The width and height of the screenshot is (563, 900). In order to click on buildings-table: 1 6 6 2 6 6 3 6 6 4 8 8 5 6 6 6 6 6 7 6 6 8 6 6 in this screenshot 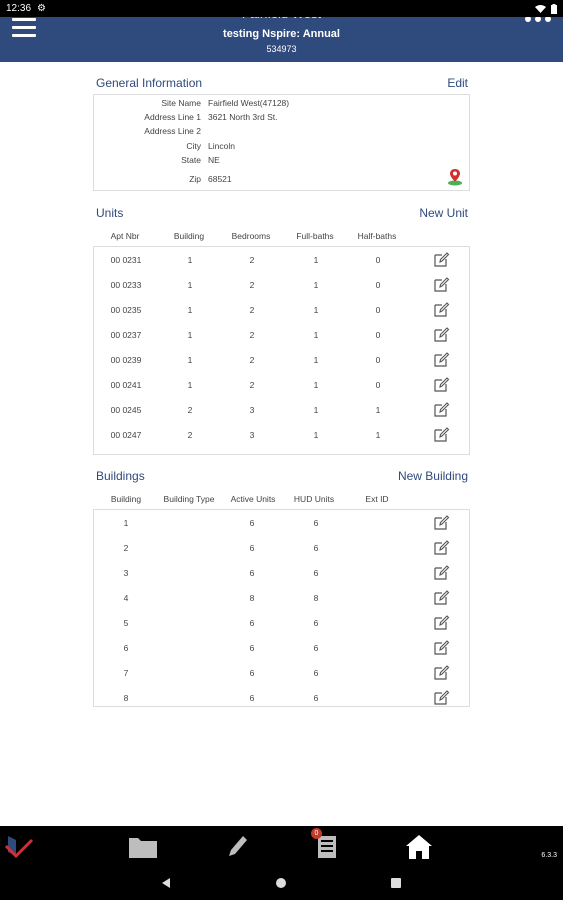, I will do `click(281, 608)`.